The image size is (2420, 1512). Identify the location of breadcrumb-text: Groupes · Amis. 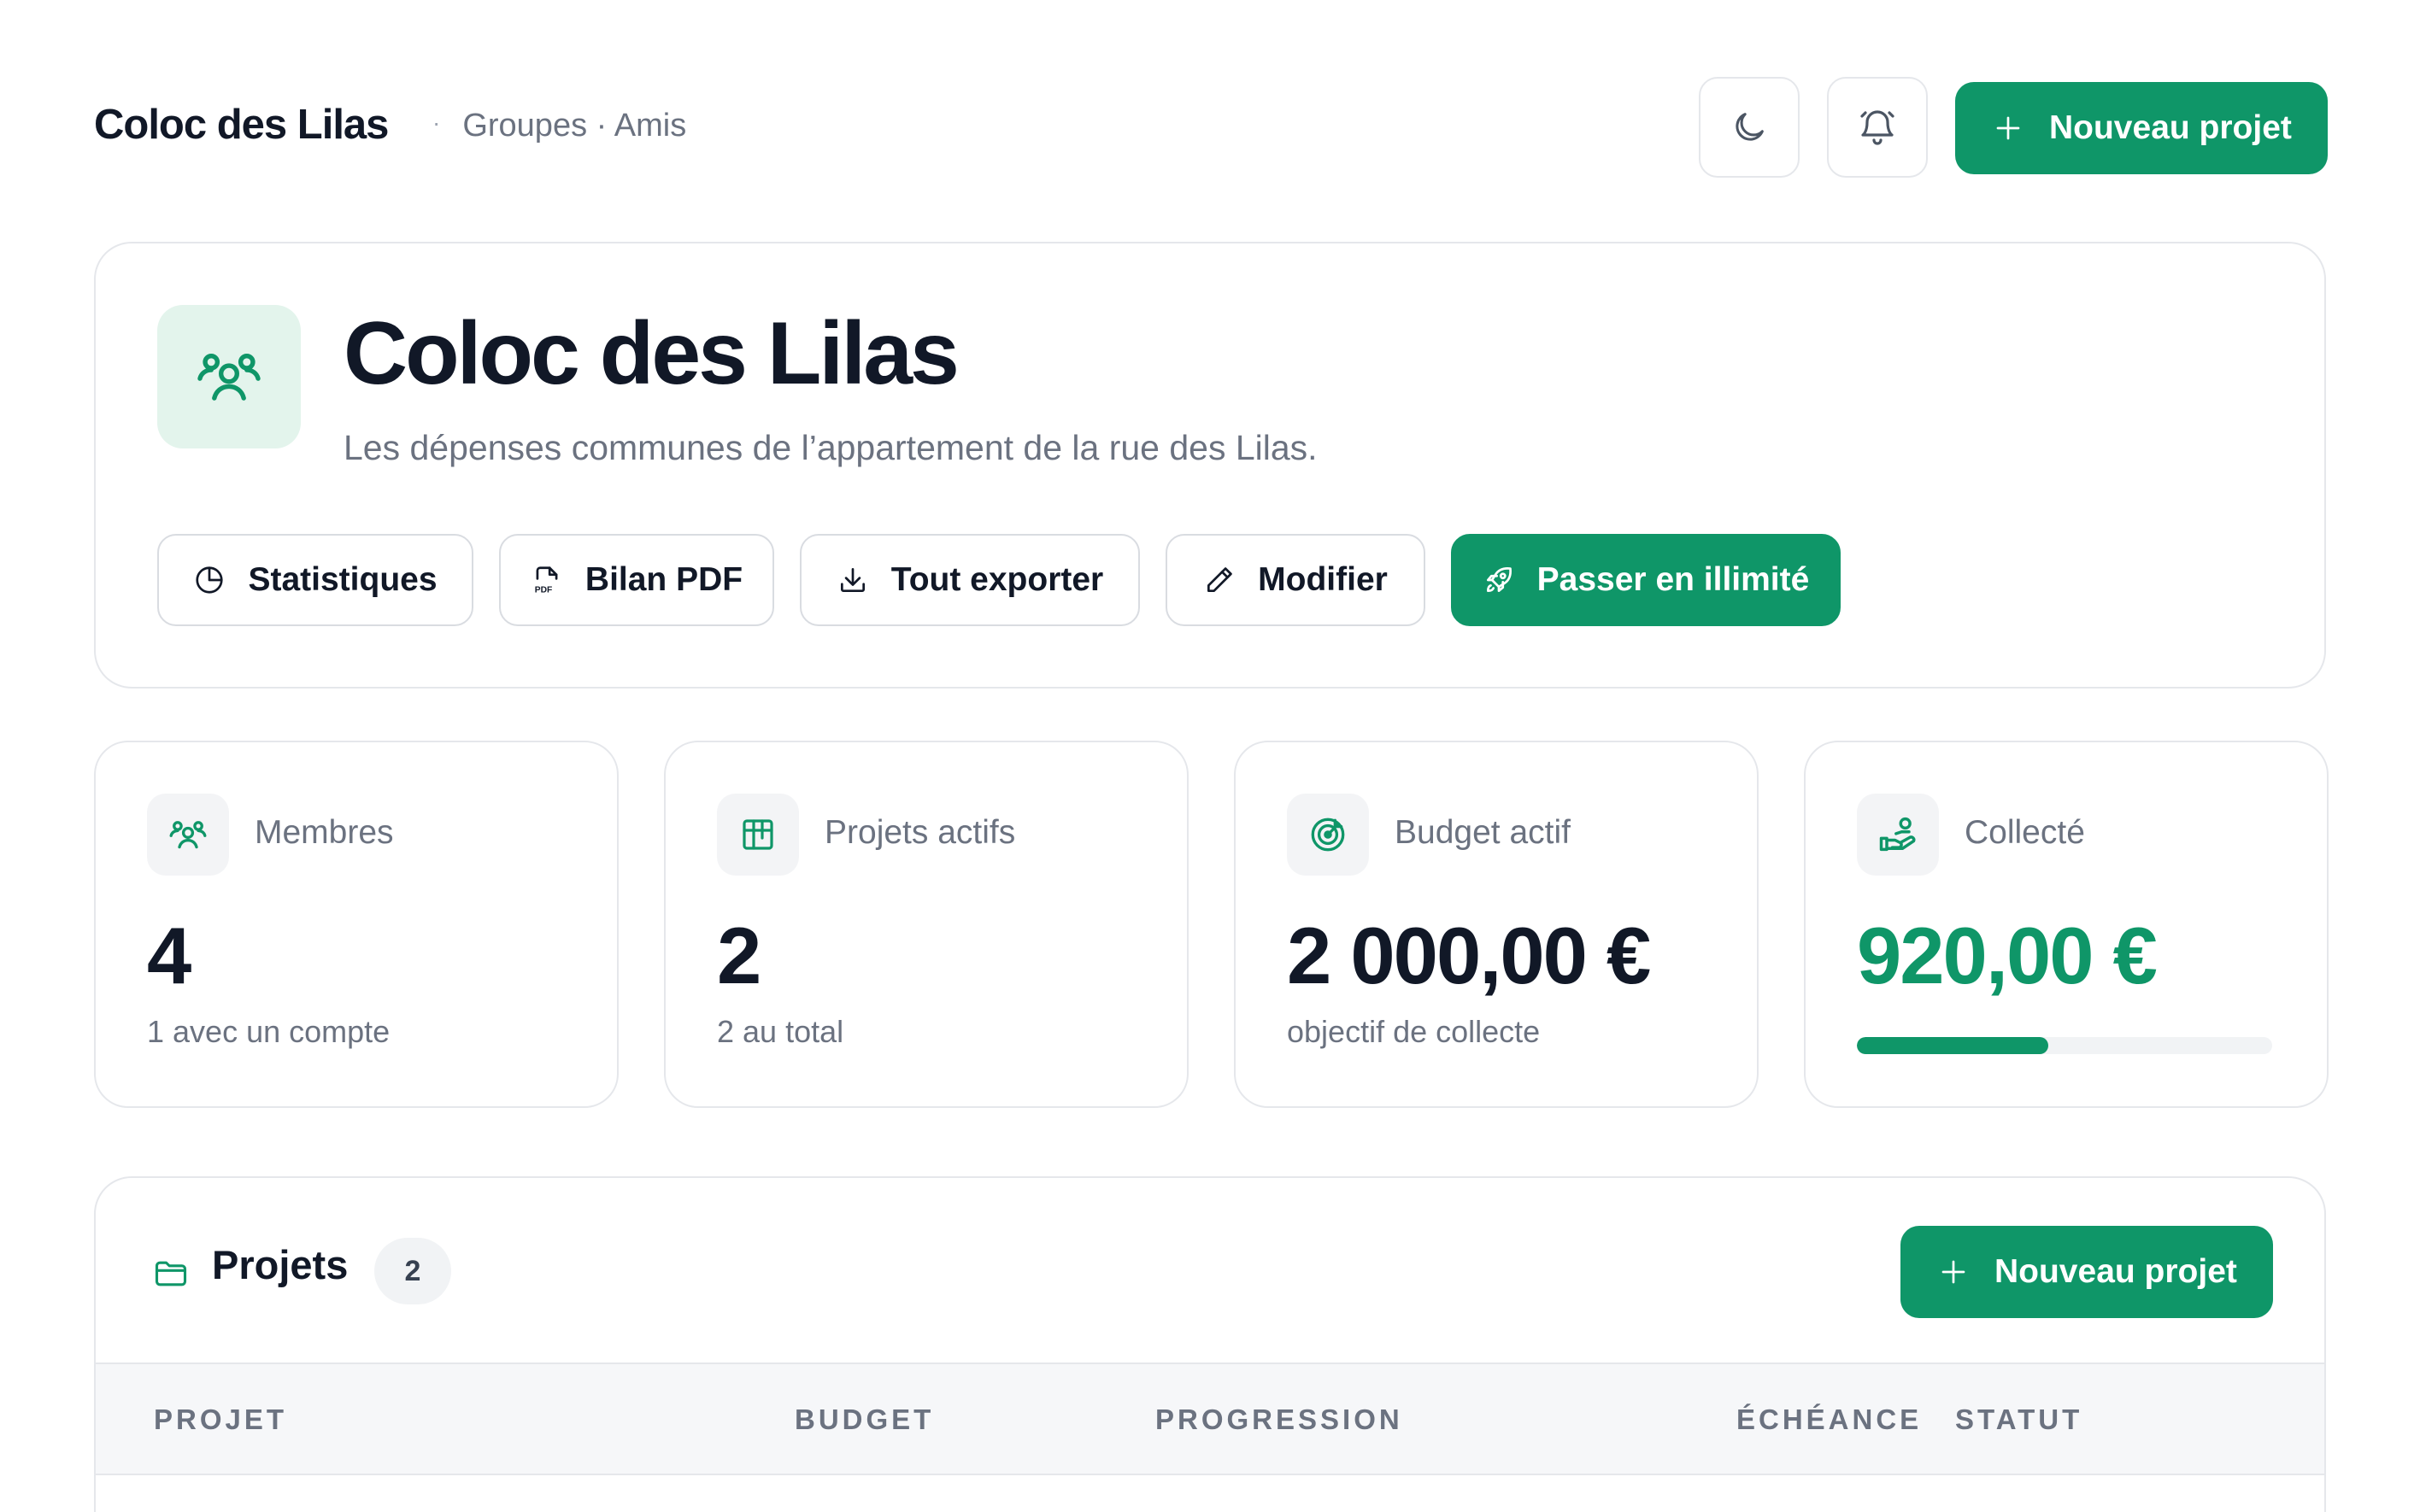
(574, 126).